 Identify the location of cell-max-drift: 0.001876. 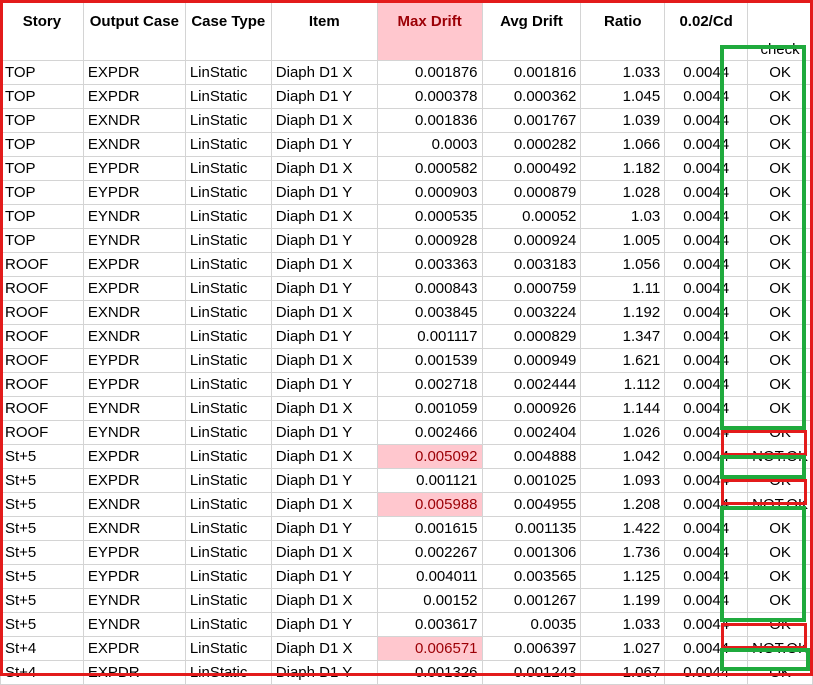
(429, 72).